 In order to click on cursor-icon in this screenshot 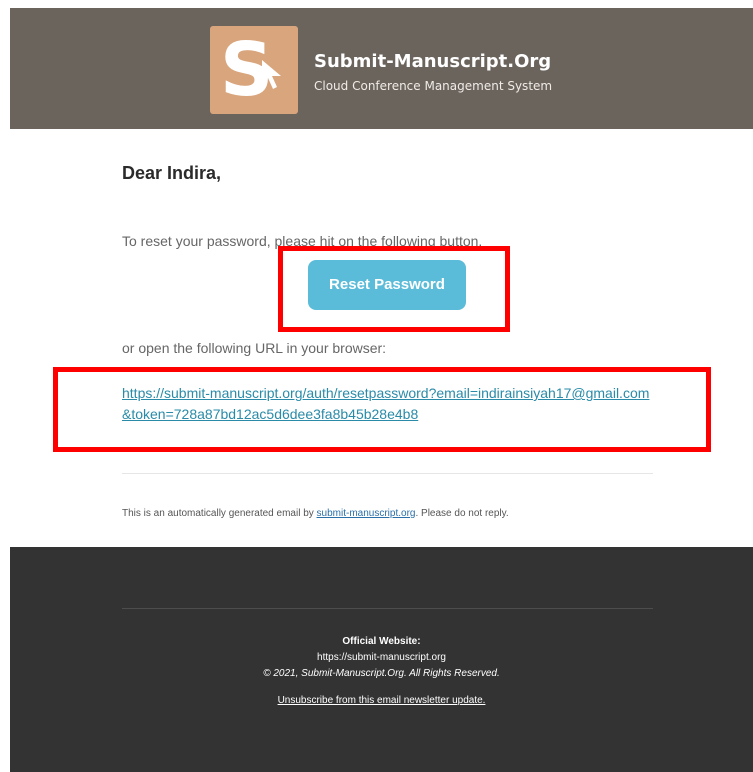, I will do `click(271, 74)`.